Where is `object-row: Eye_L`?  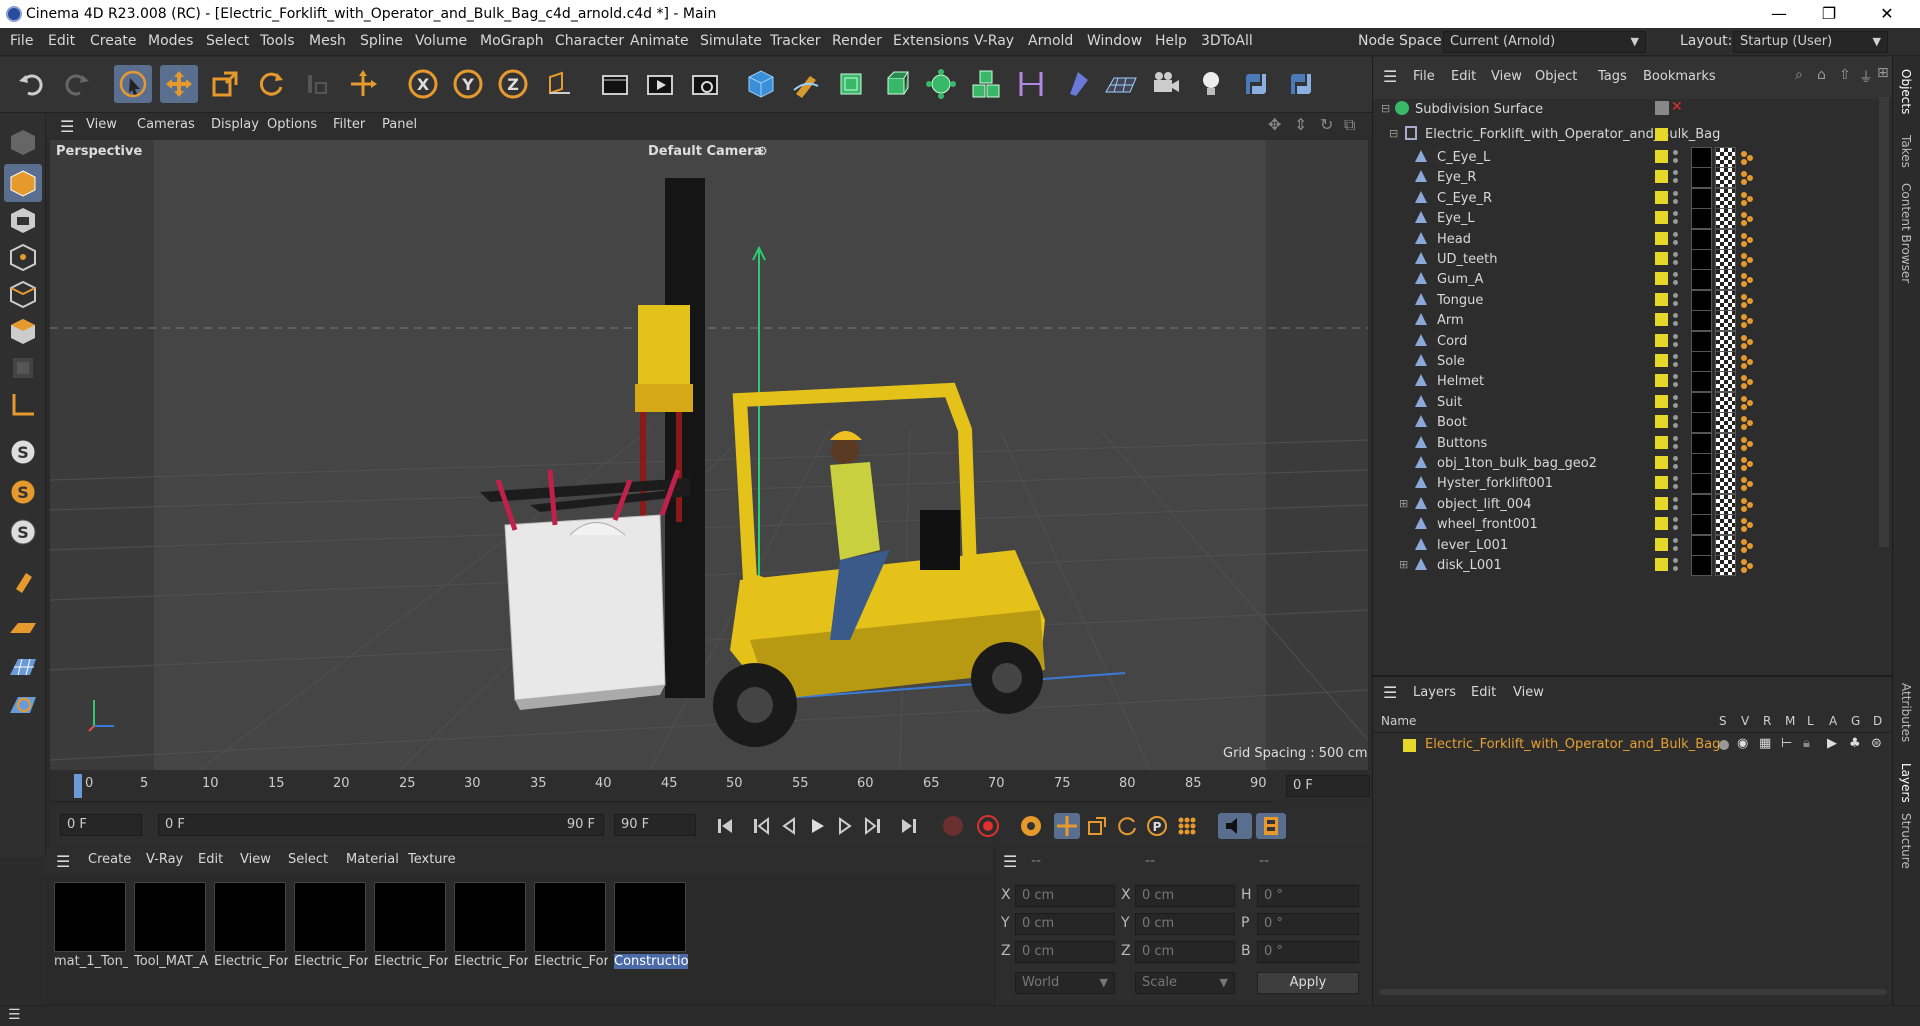 object-row: Eye_L is located at coordinates (1625, 219).